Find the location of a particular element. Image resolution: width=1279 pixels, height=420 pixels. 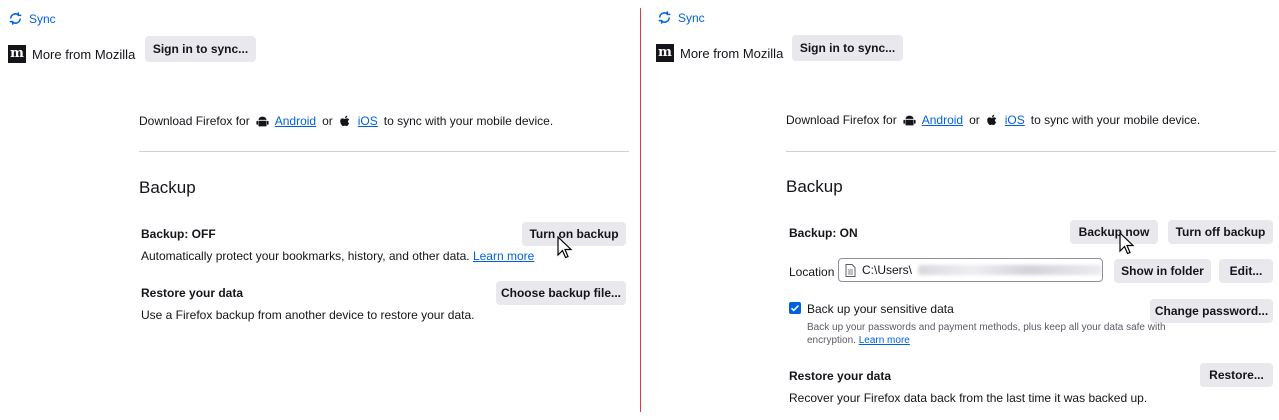

checkmark-icon is located at coordinates (795, 308).